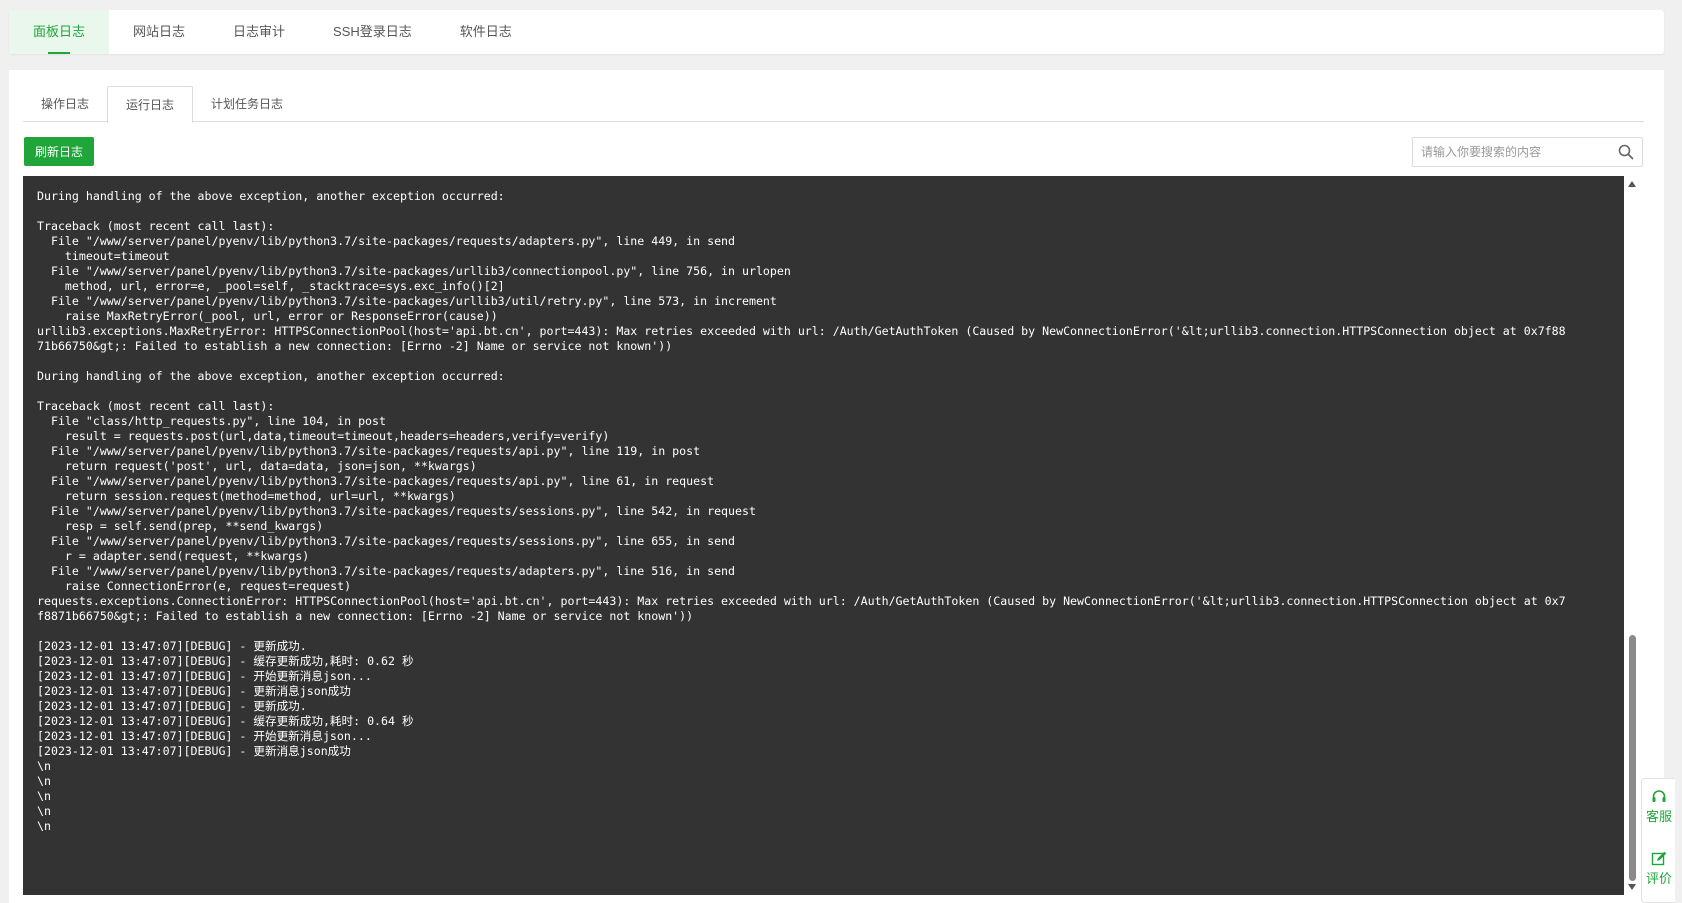 This screenshot has width=1682, height=903. Describe the element at coordinates (1658, 840) in the screenshot. I see `customer-service-widget: 客服 评价` at that location.